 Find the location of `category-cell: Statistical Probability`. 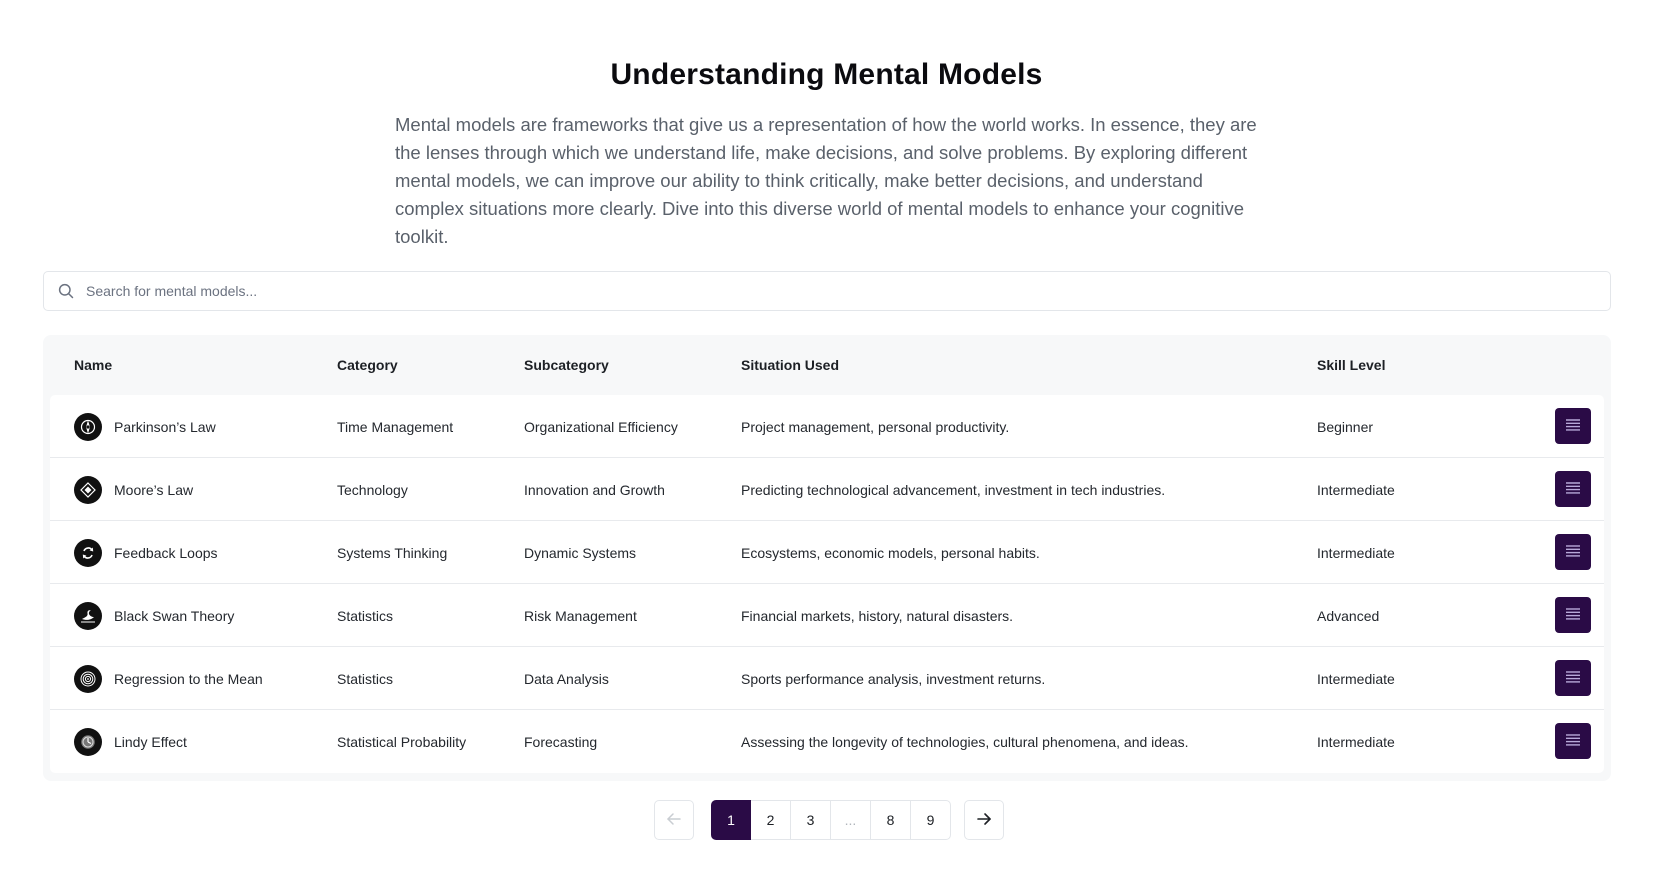

category-cell: Statistical Probability is located at coordinates (402, 741).